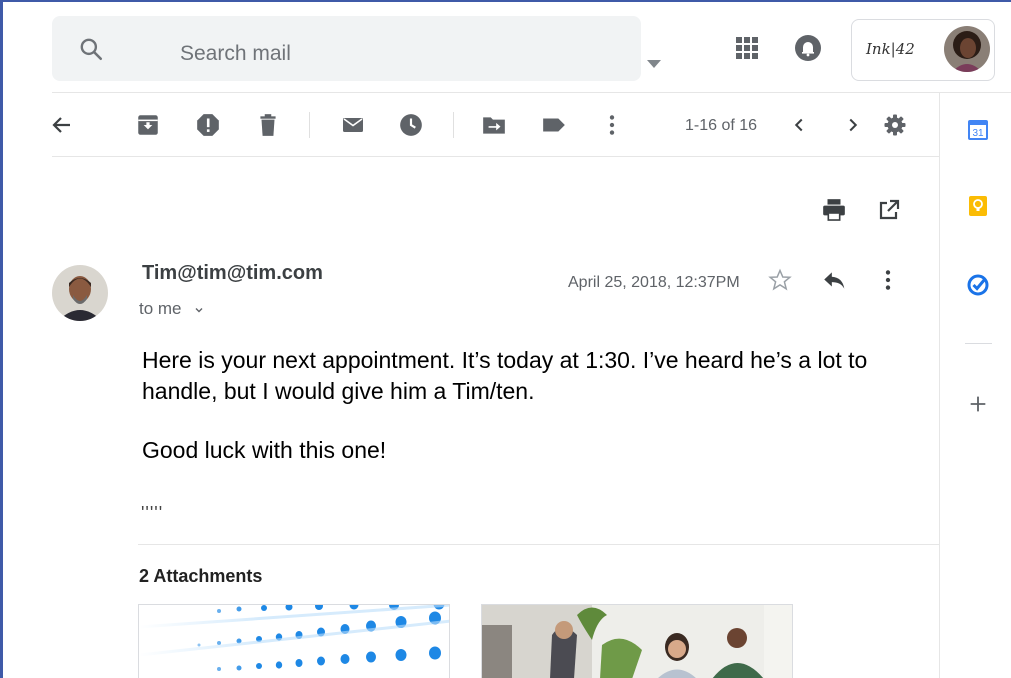 This screenshot has width=1011, height=678. I want to click on trash-icon, so click(268, 125).